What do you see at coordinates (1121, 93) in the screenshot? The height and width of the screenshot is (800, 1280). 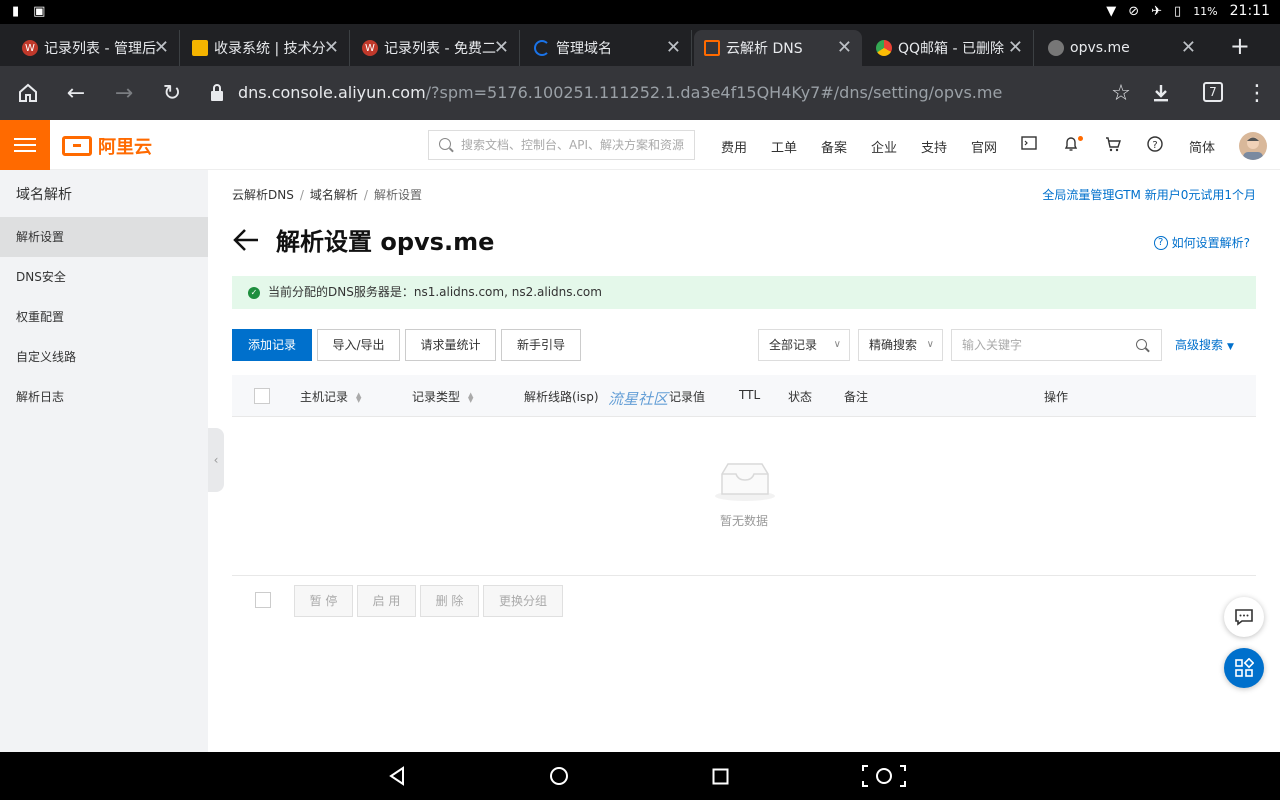 I see `bookmark-star-icon: ☆` at bounding box center [1121, 93].